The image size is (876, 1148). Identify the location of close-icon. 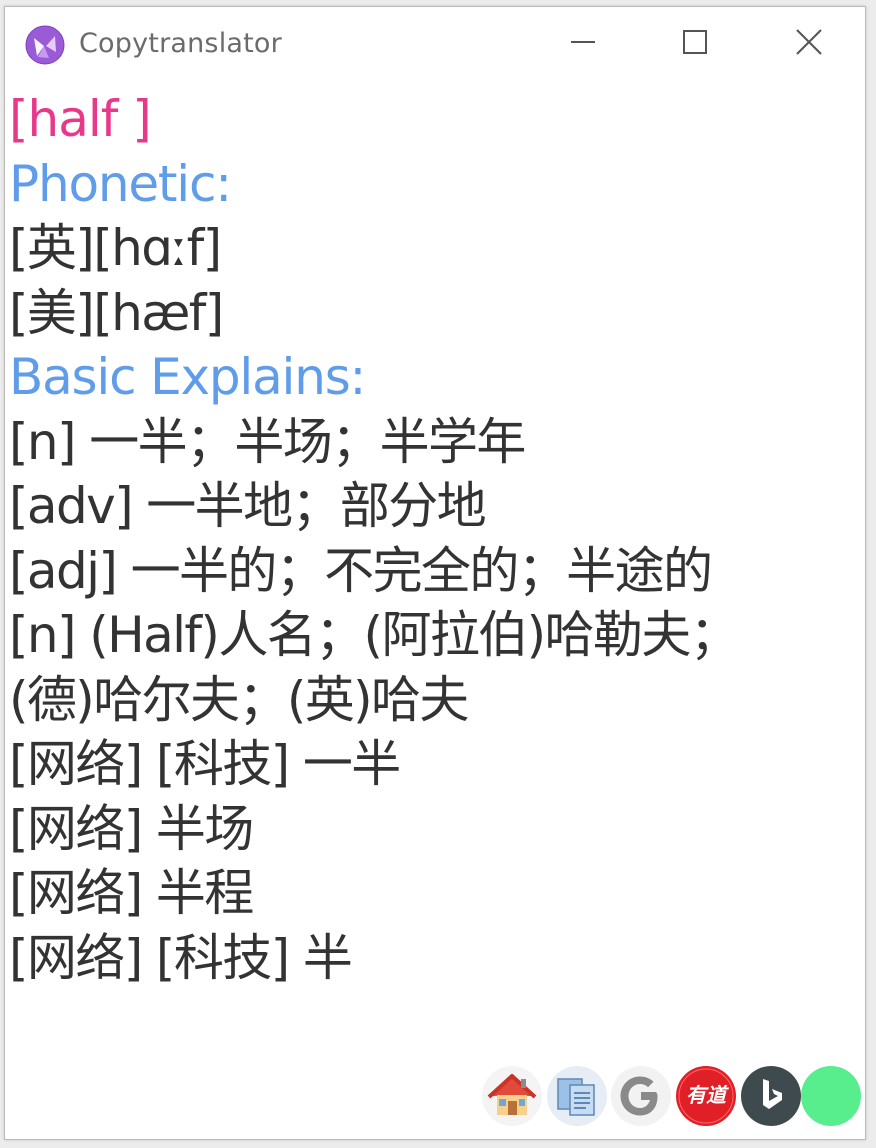
(809, 44).